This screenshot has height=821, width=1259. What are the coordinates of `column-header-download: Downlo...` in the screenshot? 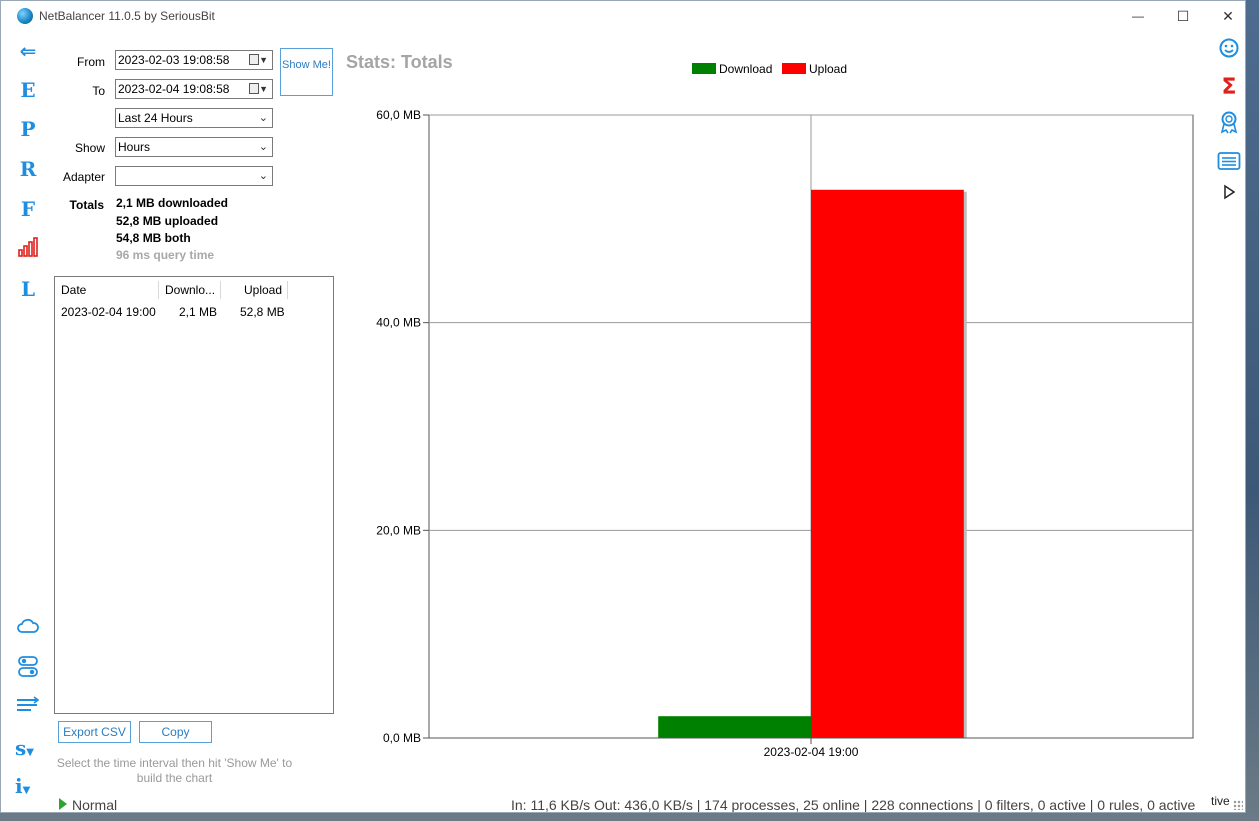 It's located at (190, 290).